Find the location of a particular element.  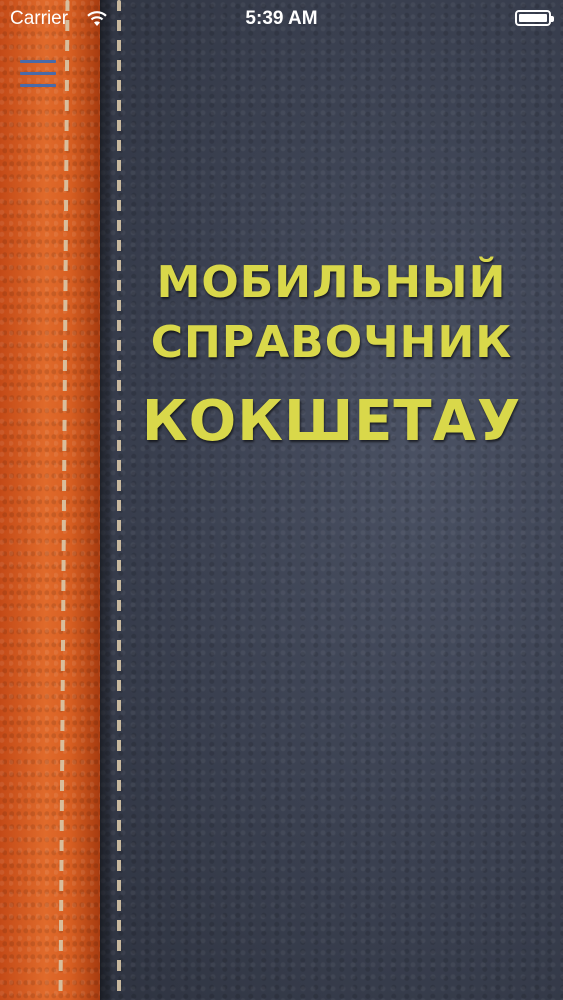

stitch-right is located at coordinates (119, 500).